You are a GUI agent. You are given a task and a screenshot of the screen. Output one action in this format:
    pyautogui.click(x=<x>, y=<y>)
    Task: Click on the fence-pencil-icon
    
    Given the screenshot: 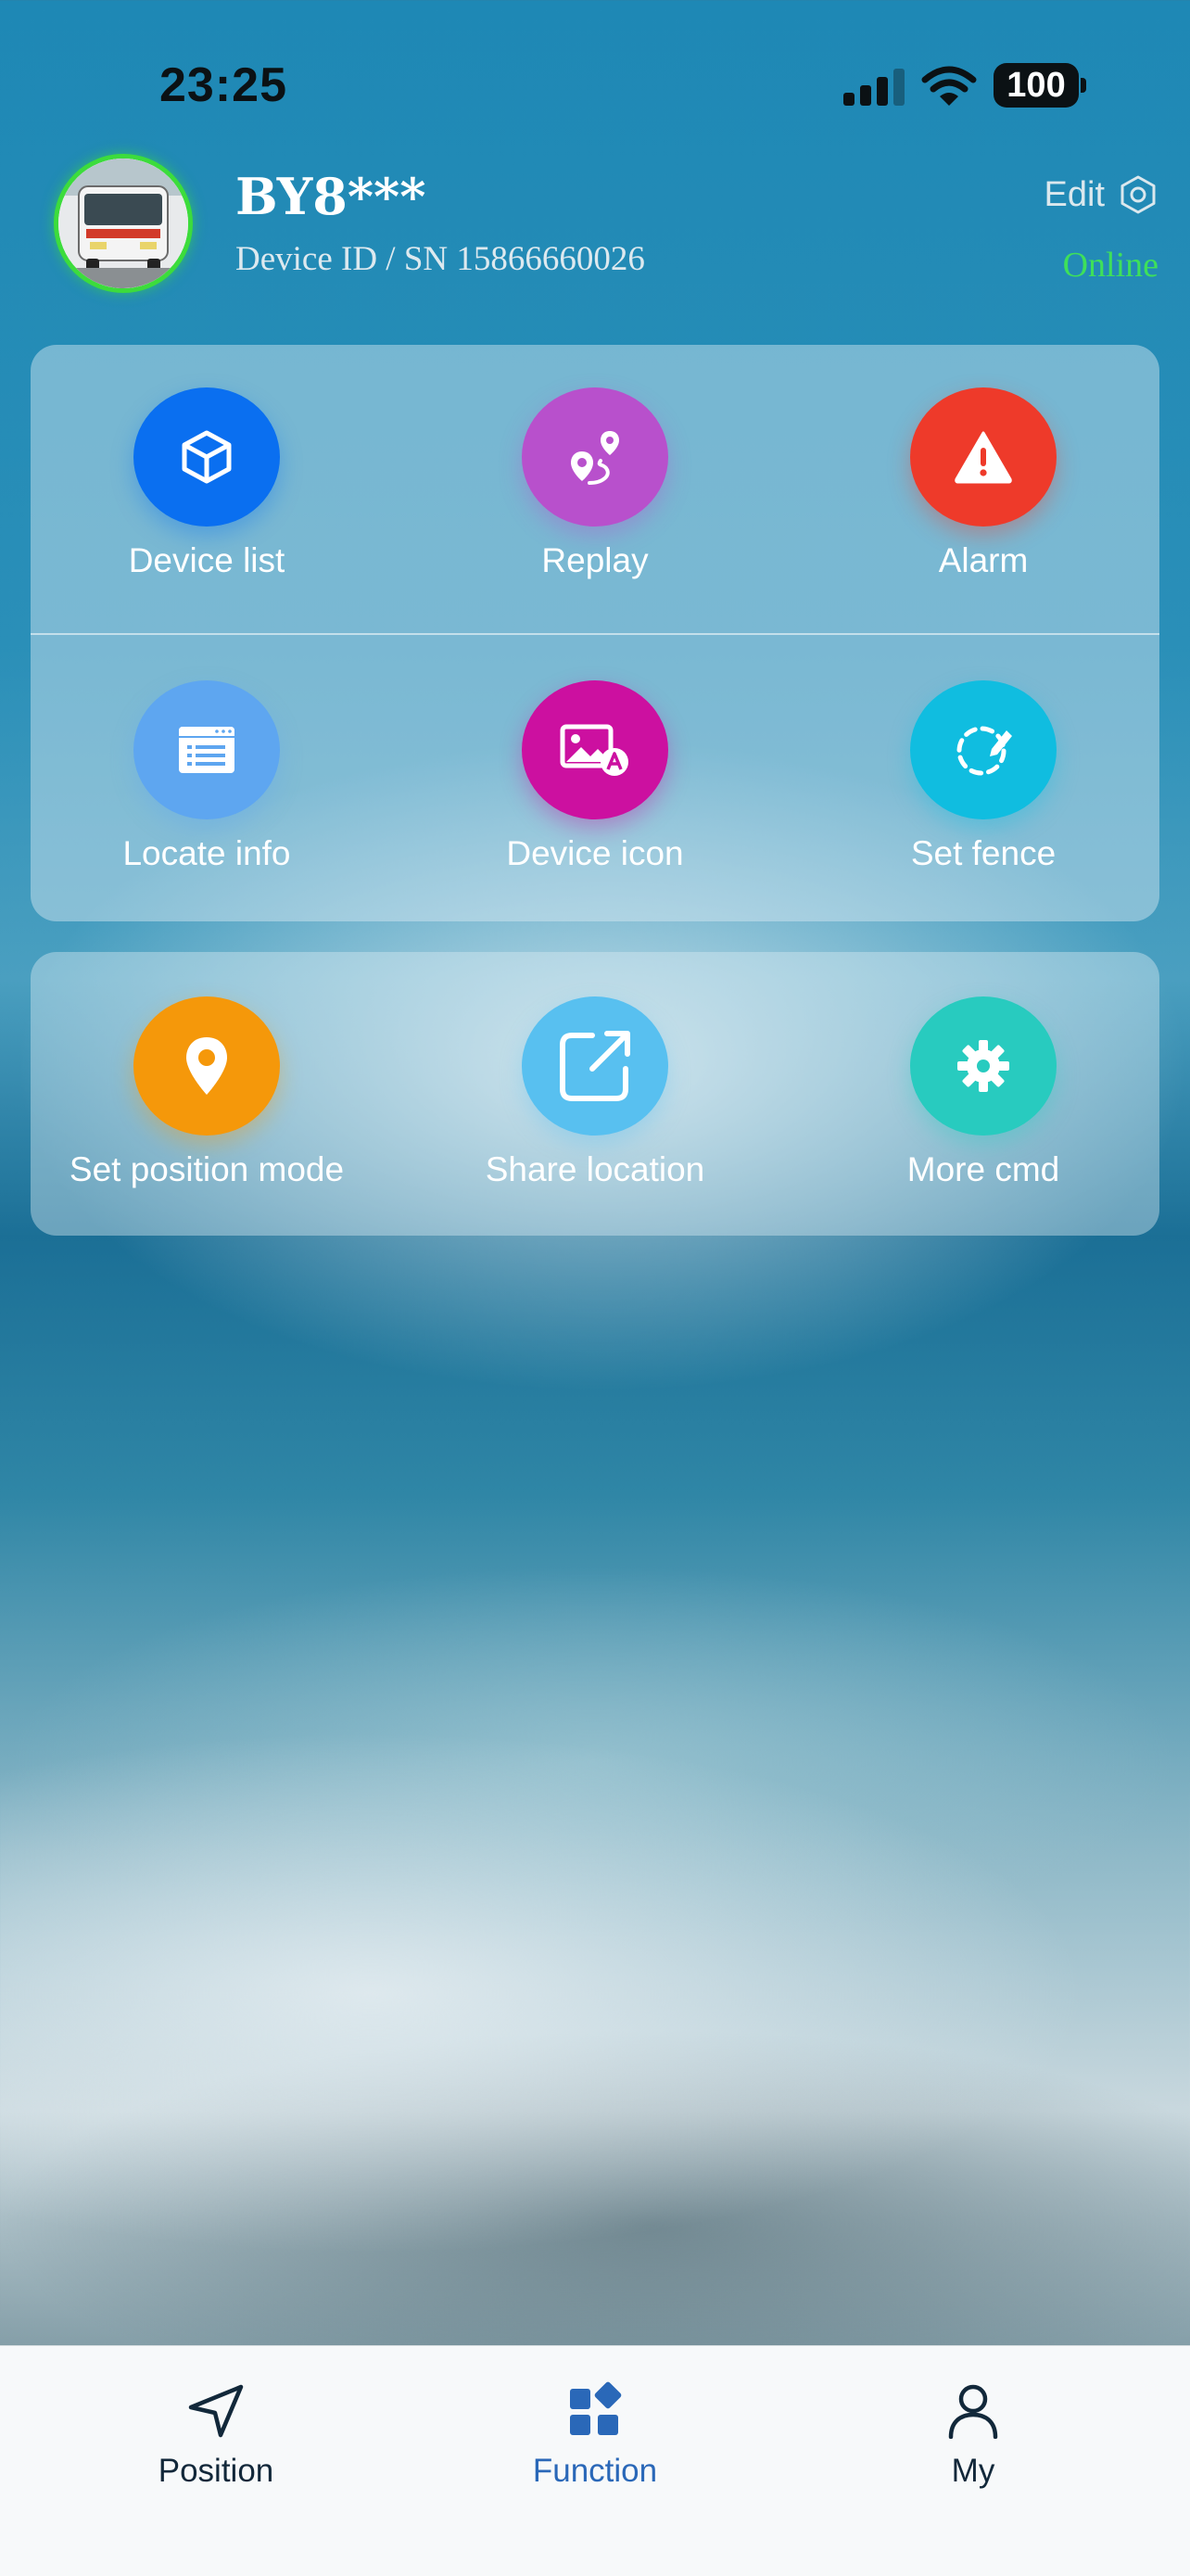 What is the action you would take?
    pyautogui.click(x=983, y=749)
    